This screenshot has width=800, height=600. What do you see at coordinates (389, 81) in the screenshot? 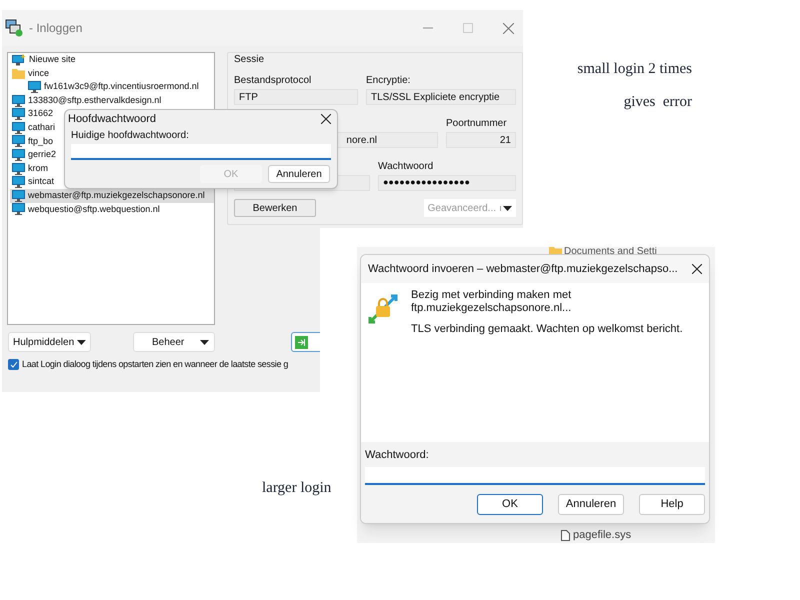
I see `field-label: Encryptie:` at bounding box center [389, 81].